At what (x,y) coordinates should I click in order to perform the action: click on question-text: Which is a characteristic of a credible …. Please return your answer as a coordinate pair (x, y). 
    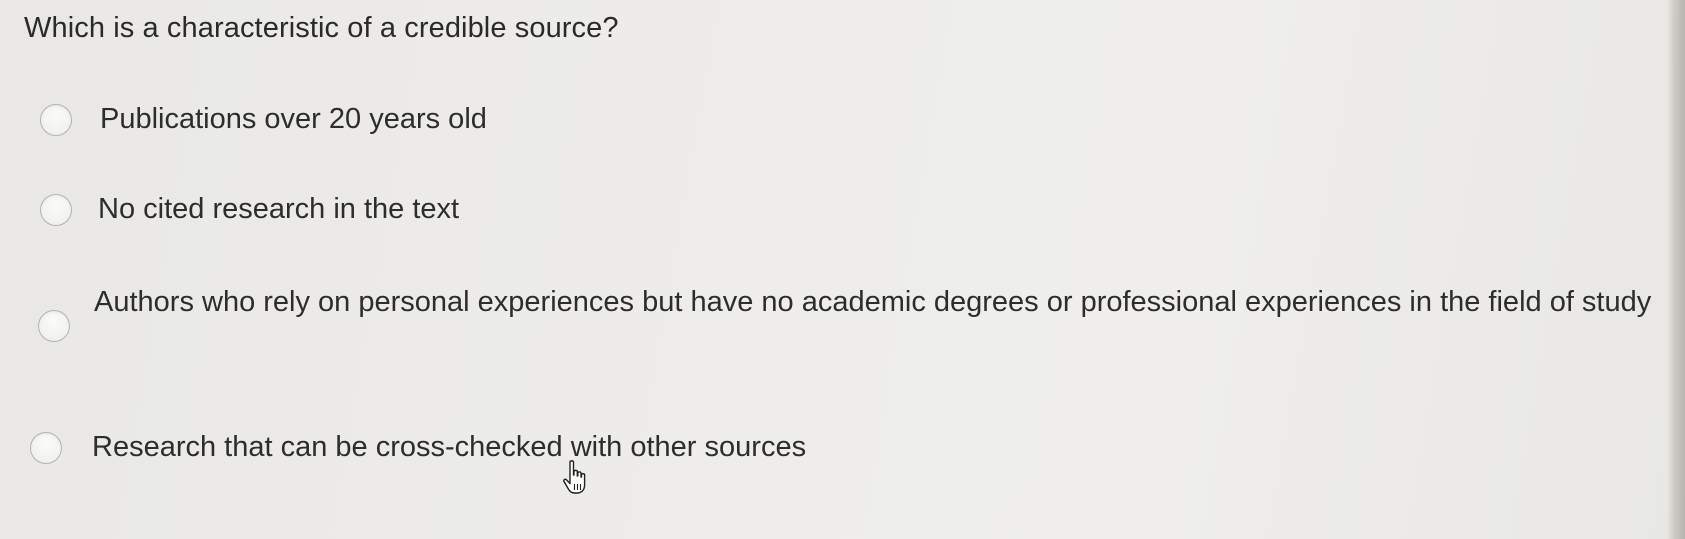
    Looking at the image, I should click on (321, 28).